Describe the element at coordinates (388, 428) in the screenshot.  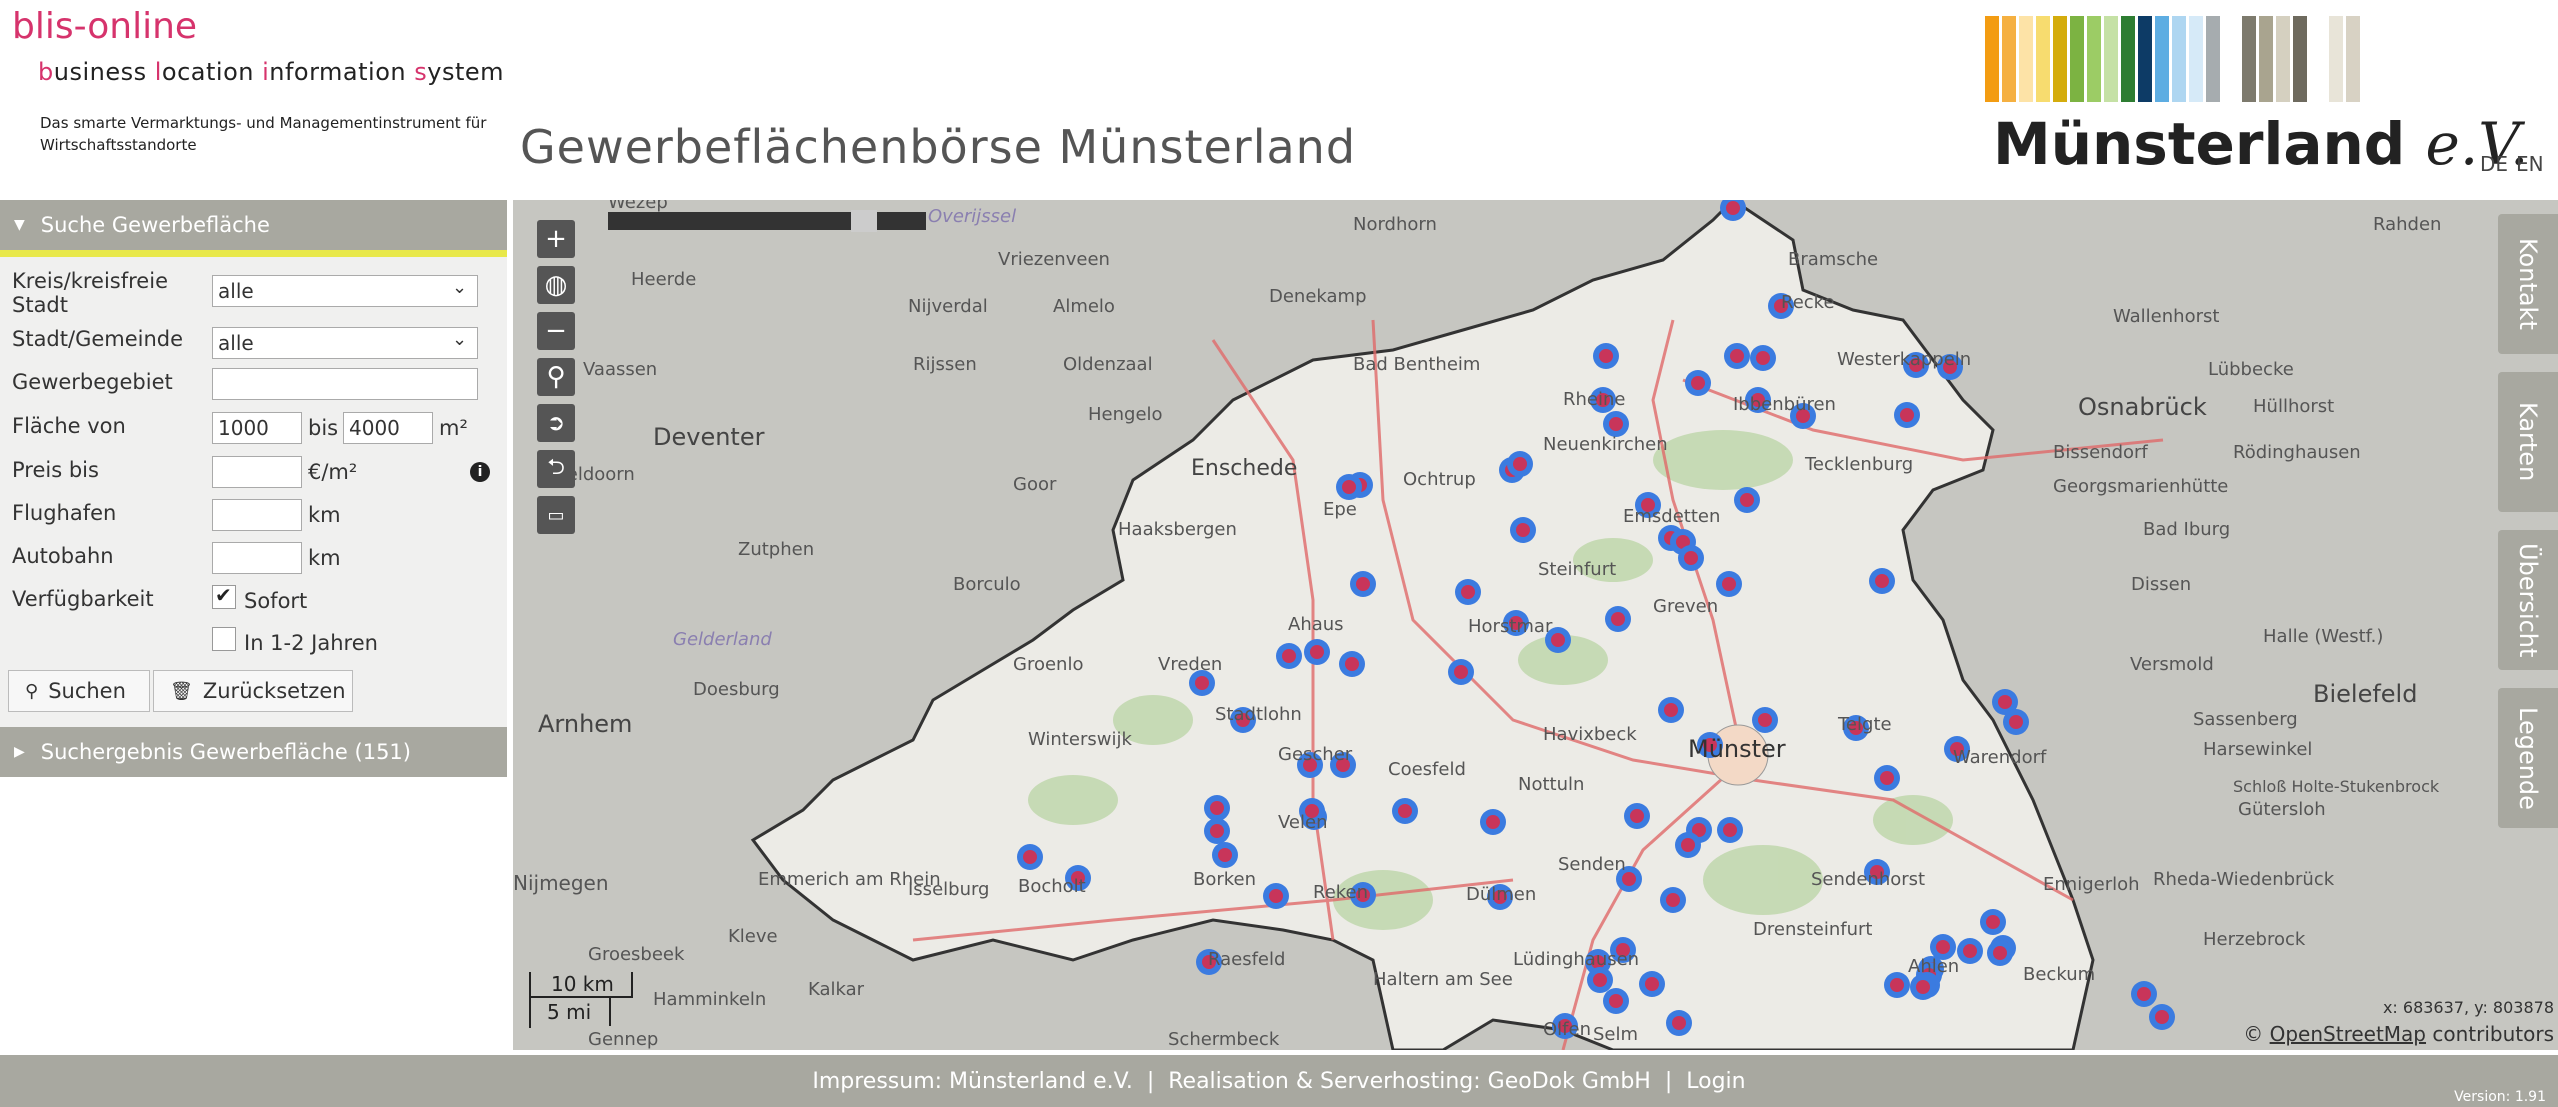
I see `flaeche-to-input` at that location.